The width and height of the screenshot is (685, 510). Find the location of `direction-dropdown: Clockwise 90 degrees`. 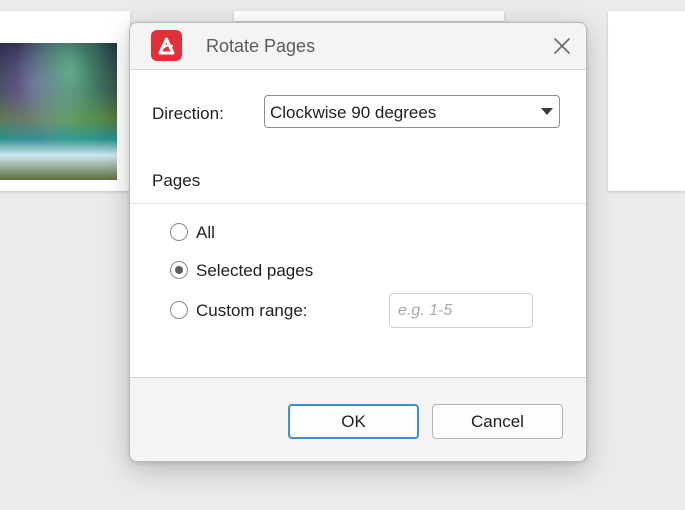

direction-dropdown: Clockwise 90 degrees is located at coordinates (412, 111).